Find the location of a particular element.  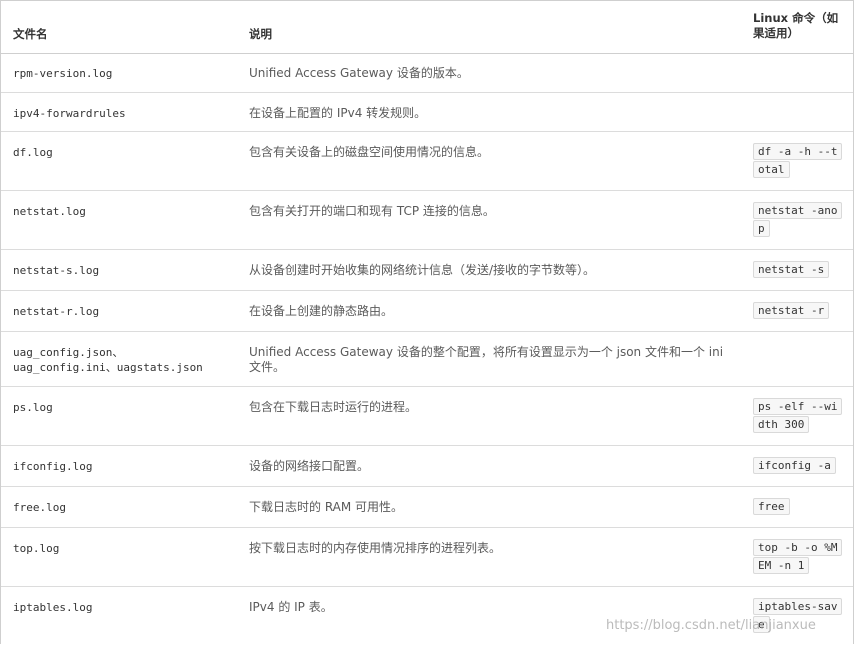

header-description: 说明 is located at coordinates (260, 34).